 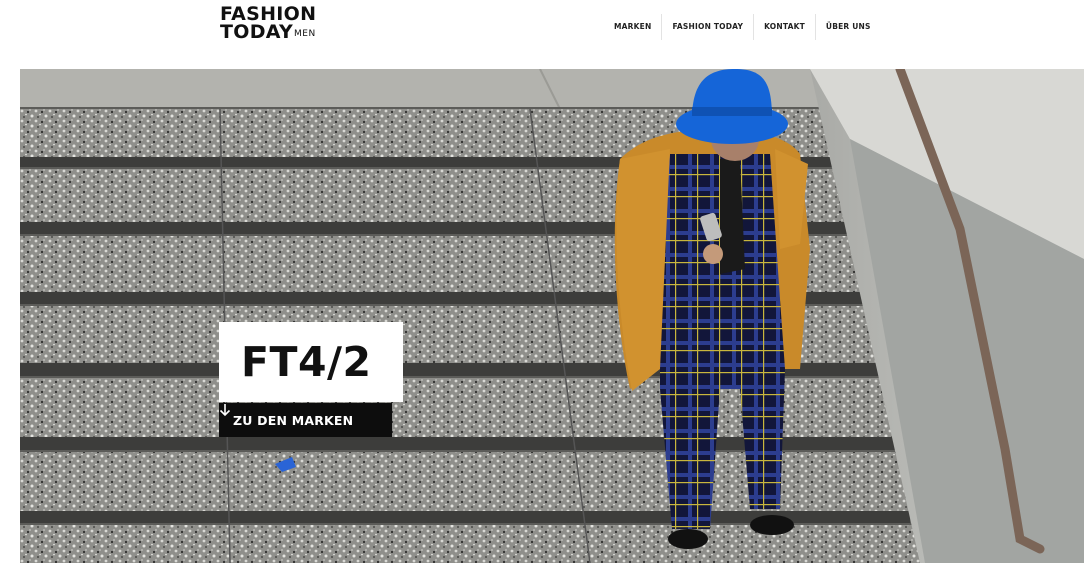 I want to click on to-brands-label: ZU DEN MARKEN, so click(x=293, y=420).